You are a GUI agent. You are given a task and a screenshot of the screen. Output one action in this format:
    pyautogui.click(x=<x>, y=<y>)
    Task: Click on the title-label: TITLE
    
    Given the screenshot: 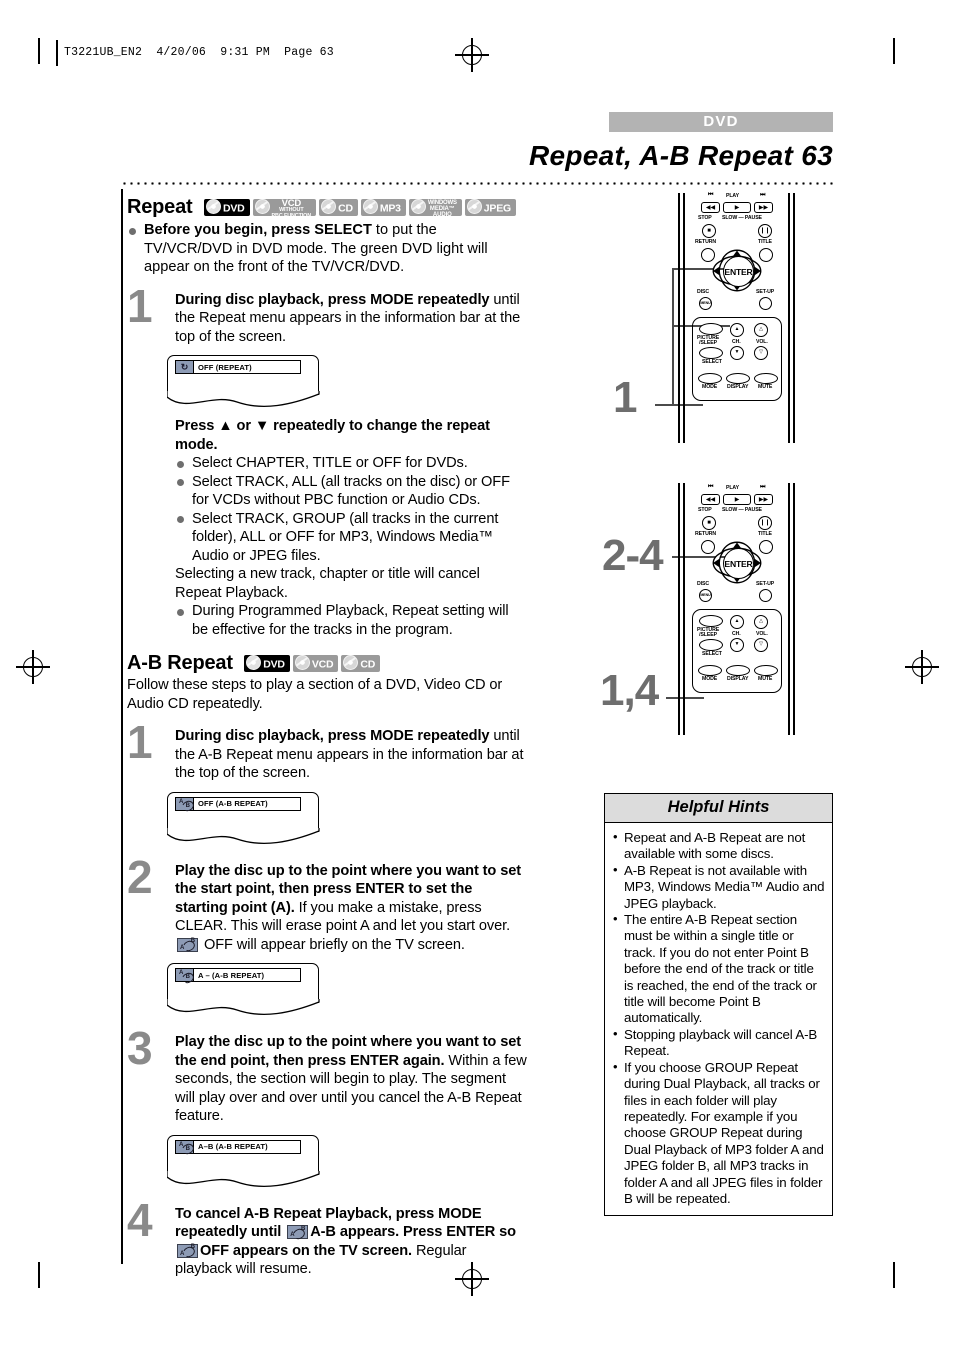 What is the action you would take?
    pyautogui.click(x=765, y=534)
    